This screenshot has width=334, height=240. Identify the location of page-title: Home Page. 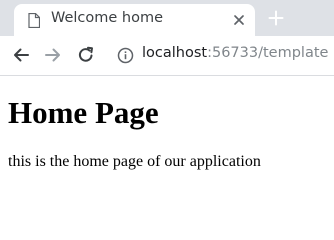
(83, 112).